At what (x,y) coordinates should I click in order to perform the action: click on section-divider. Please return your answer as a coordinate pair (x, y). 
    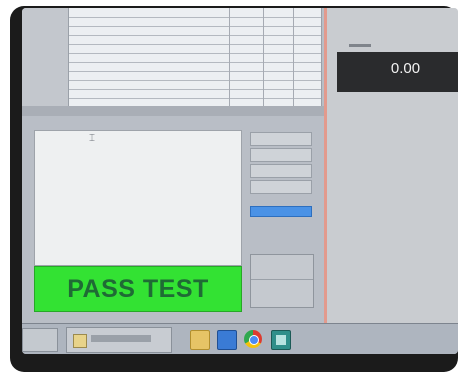
    Looking at the image, I should click on (173, 111).